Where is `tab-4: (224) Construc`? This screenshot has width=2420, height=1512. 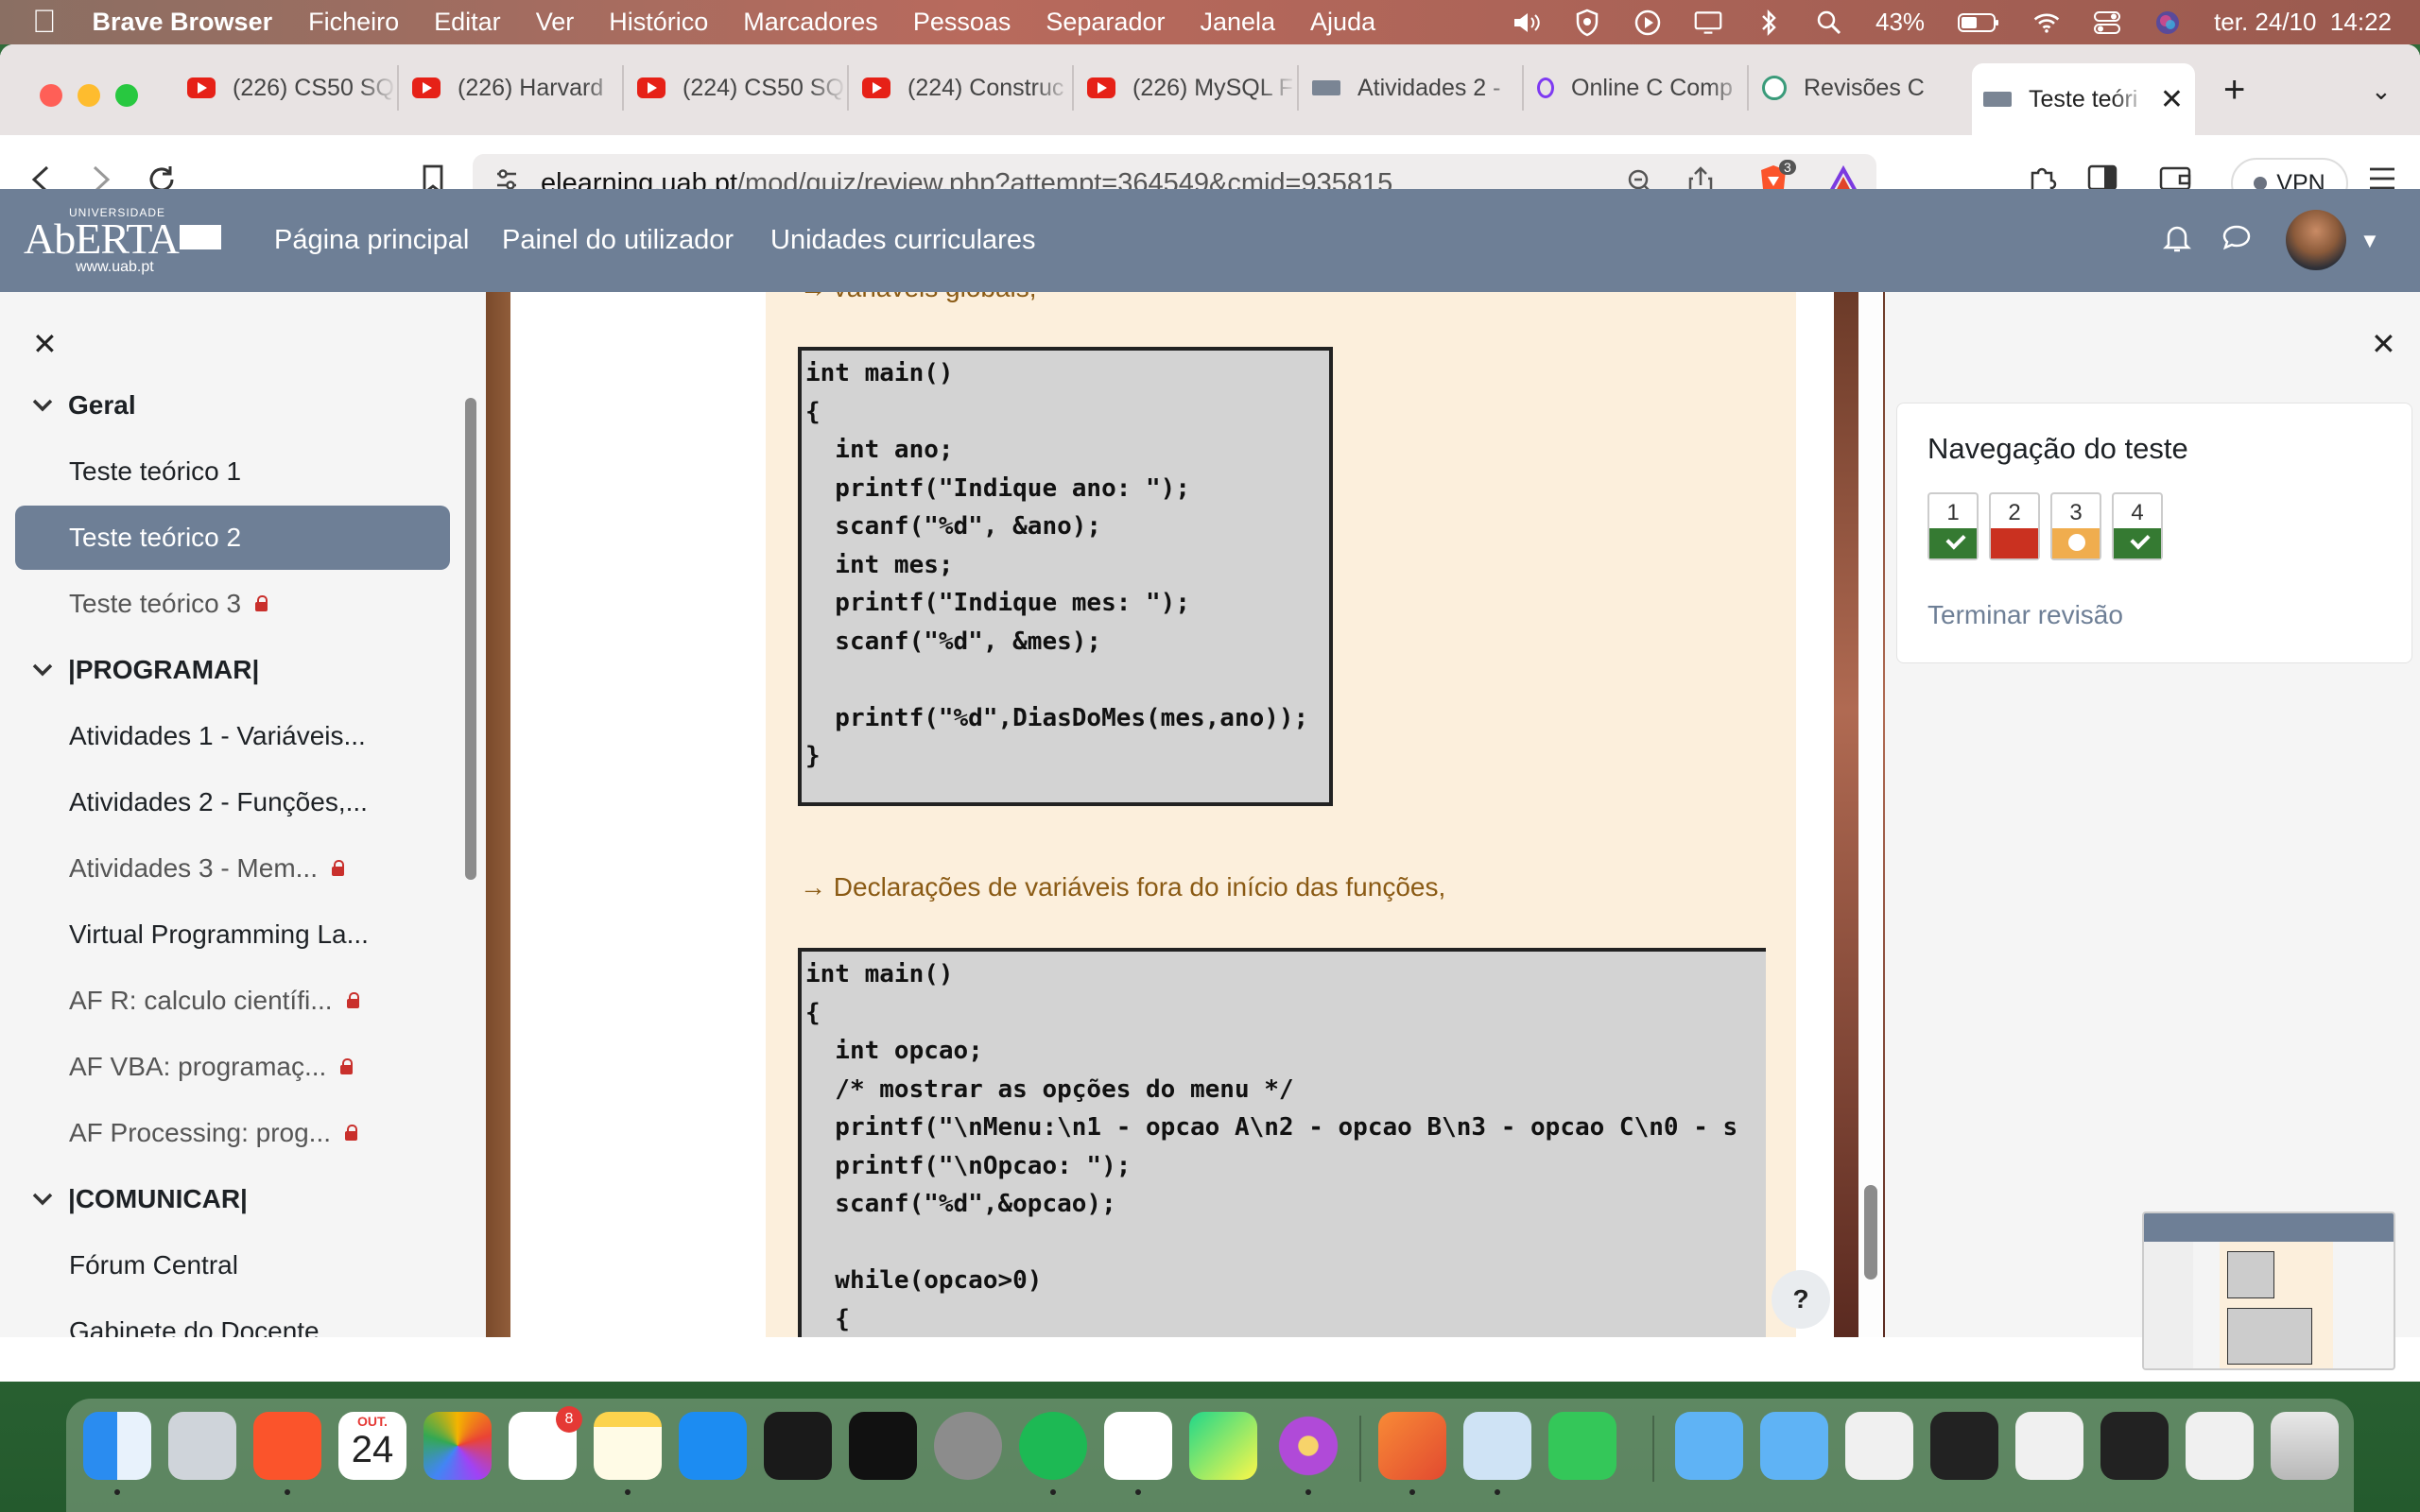
tab-4: (224) Construc is located at coordinates (963, 88).